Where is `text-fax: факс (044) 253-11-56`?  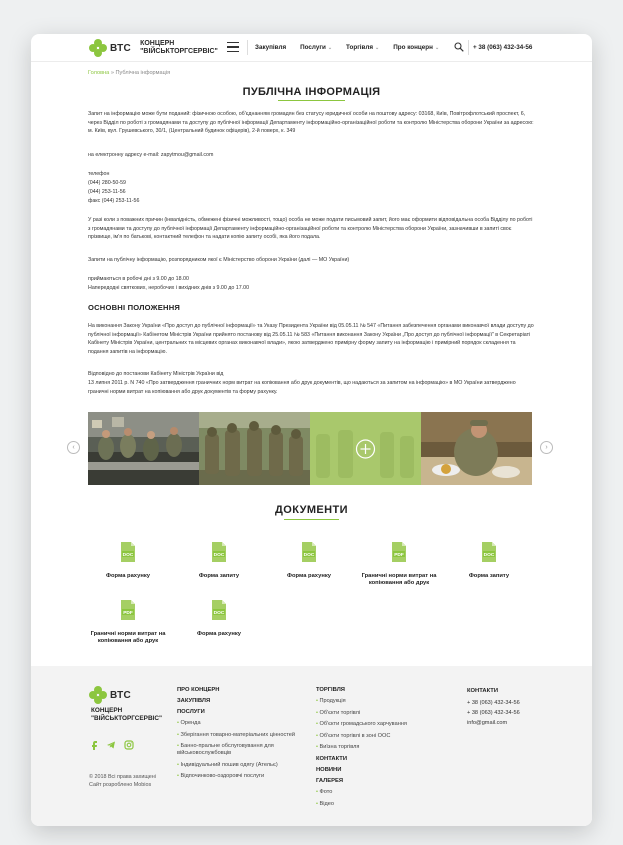 text-fax: факс (044) 253-11-56 is located at coordinates (114, 201).